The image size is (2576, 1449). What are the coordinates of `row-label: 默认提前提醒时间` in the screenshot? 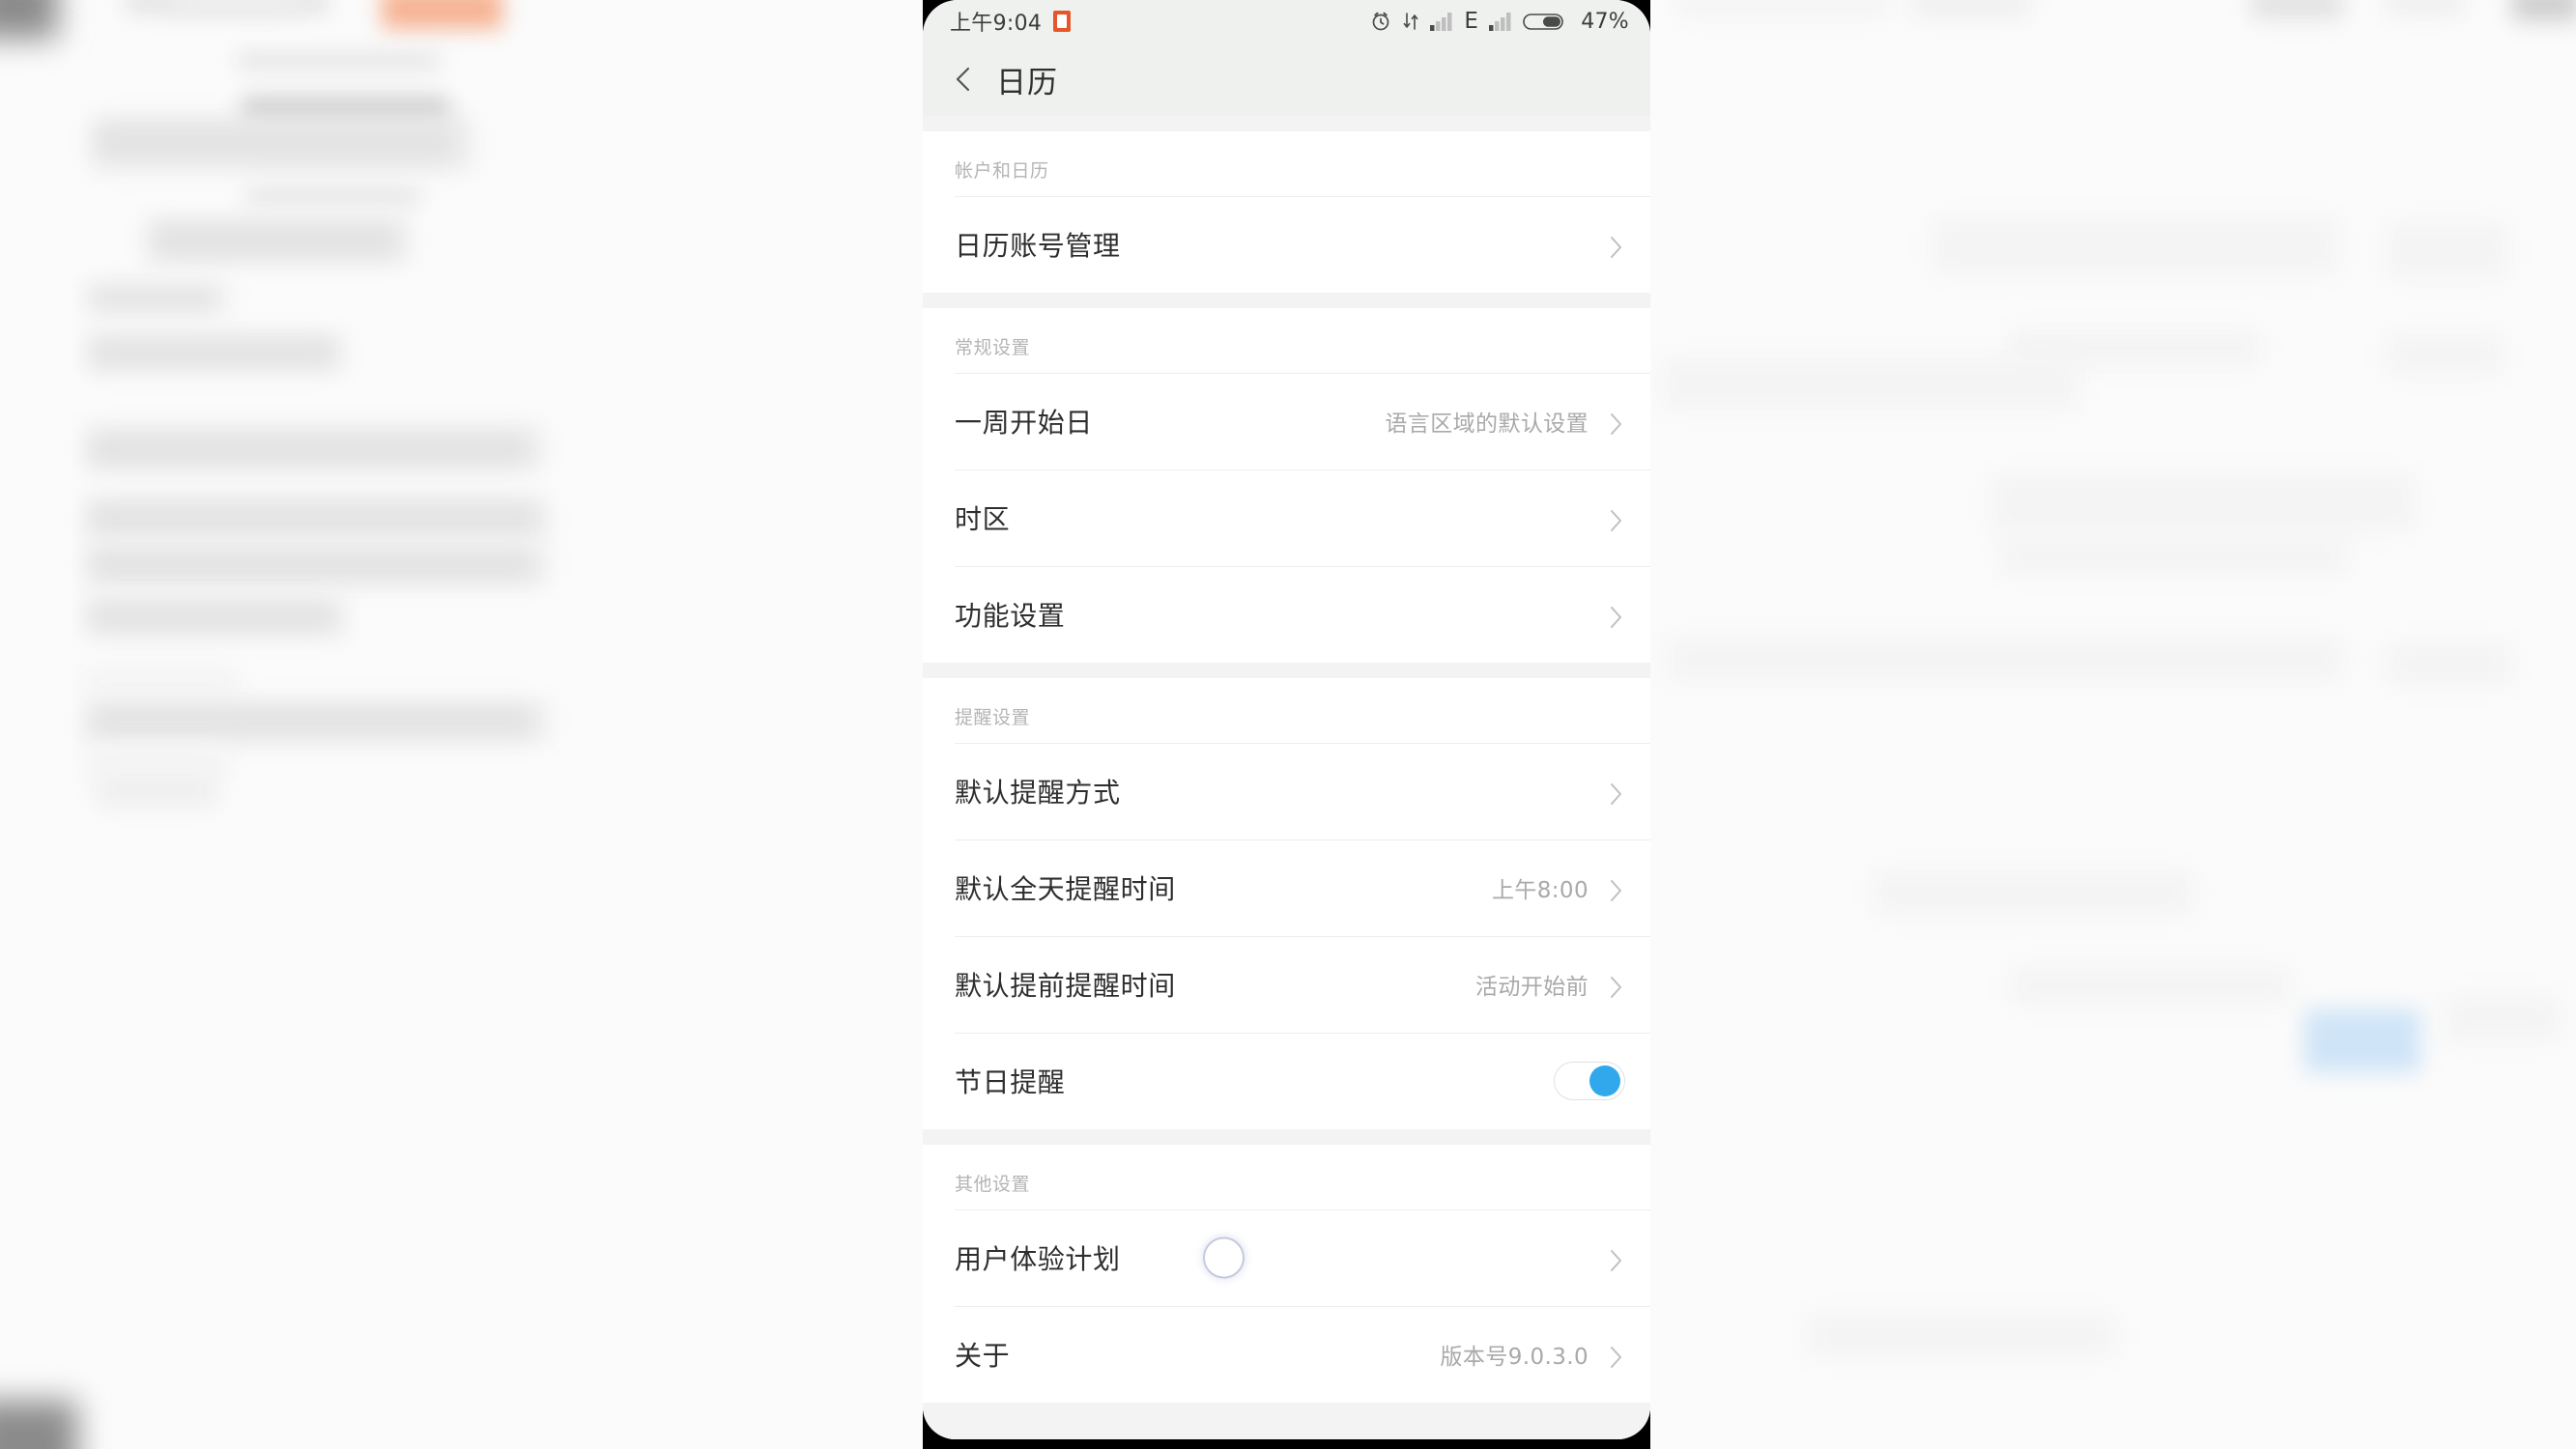 It's located at (1065, 986).